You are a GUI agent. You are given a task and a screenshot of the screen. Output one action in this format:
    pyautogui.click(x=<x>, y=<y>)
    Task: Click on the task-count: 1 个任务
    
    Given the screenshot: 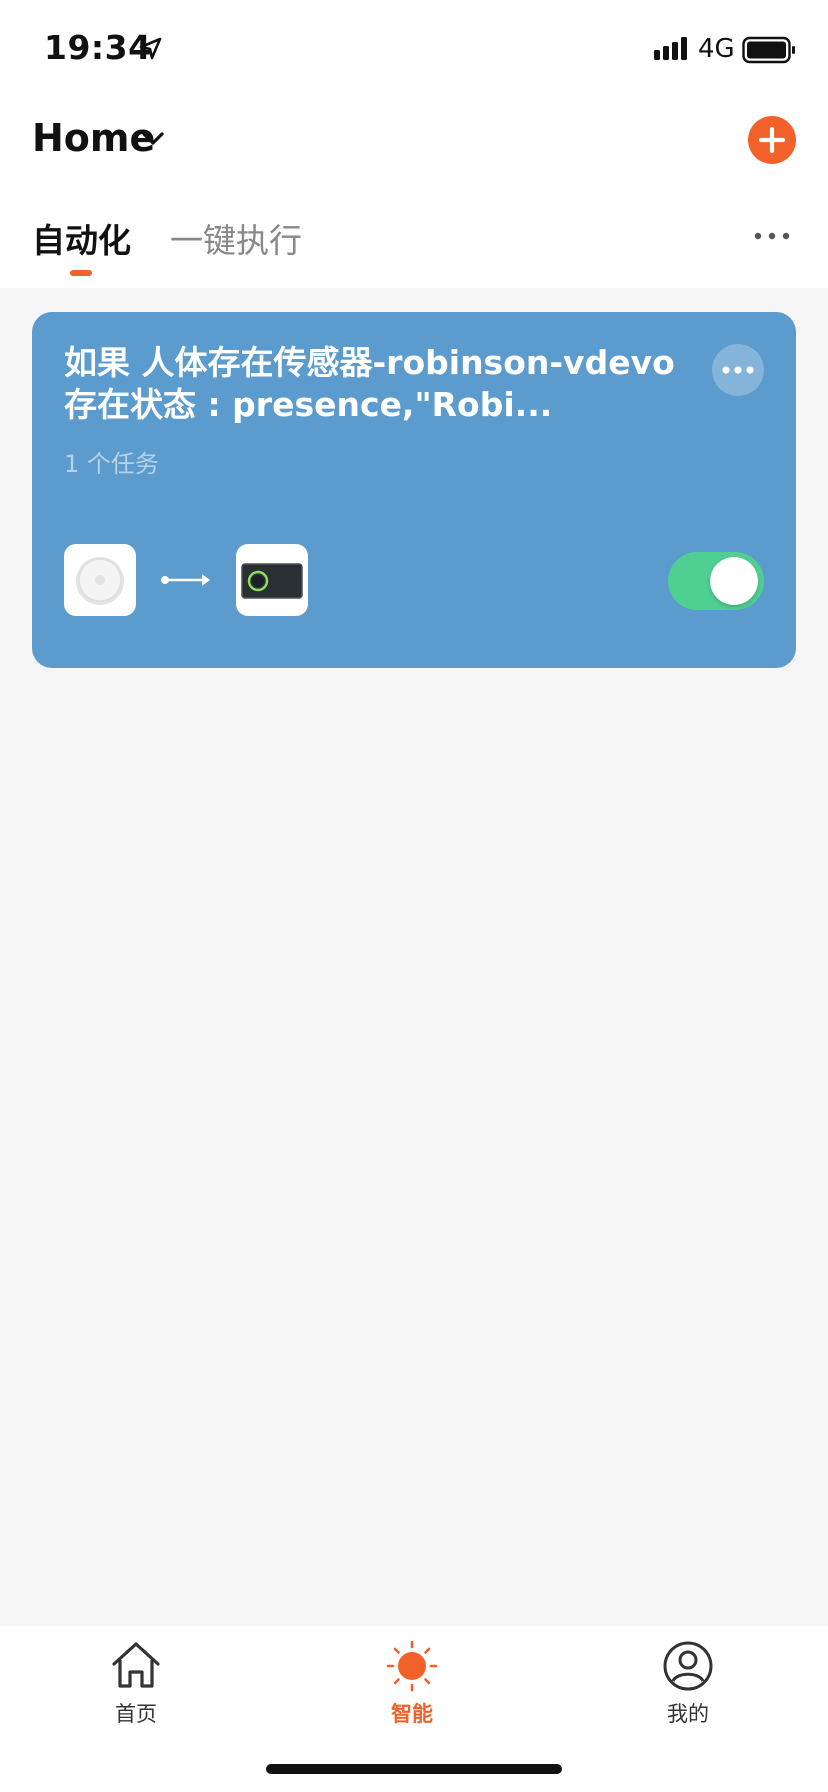 What is the action you would take?
    pyautogui.click(x=111, y=464)
    